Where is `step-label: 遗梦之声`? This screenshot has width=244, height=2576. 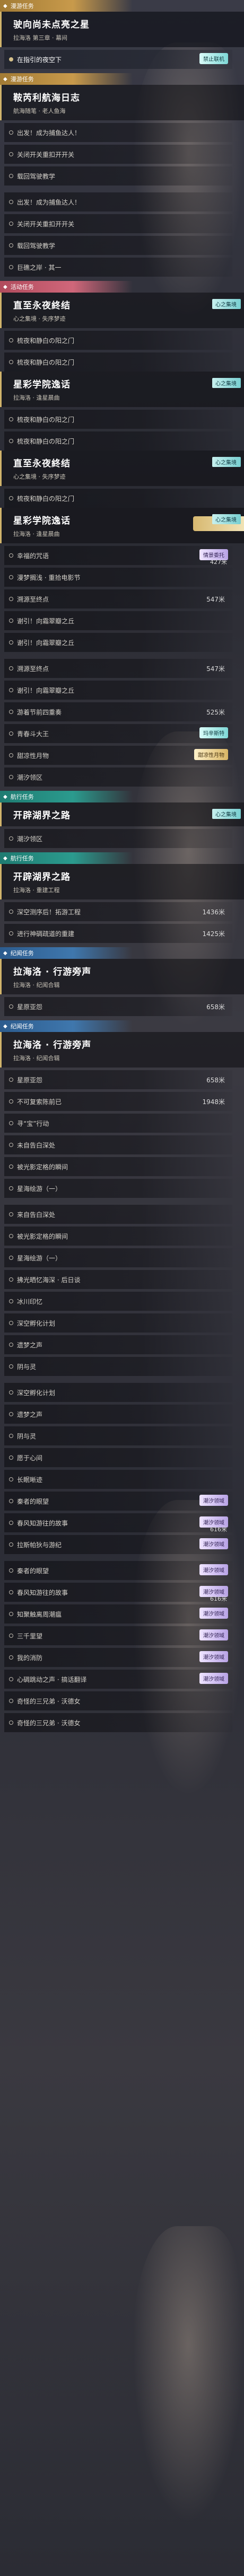 step-label: 遗梦之声 is located at coordinates (30, 1414).